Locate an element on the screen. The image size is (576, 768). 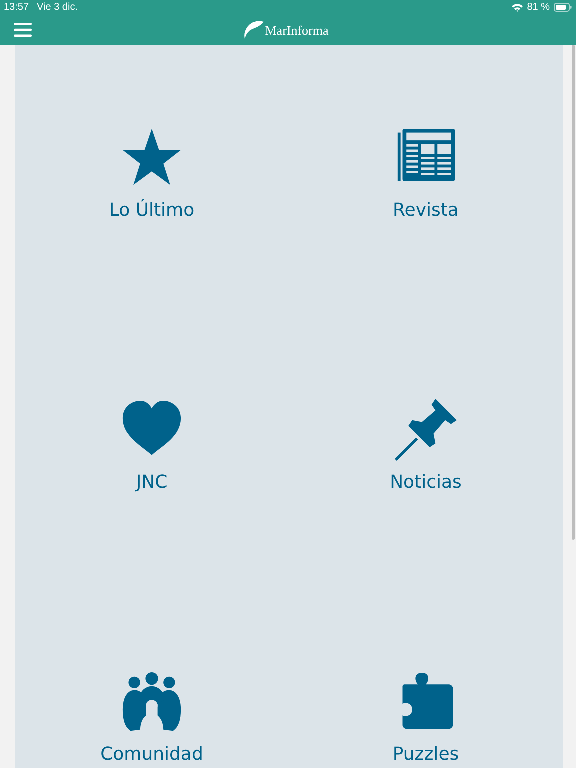
logo-icon is located at coordinates (254, 30).